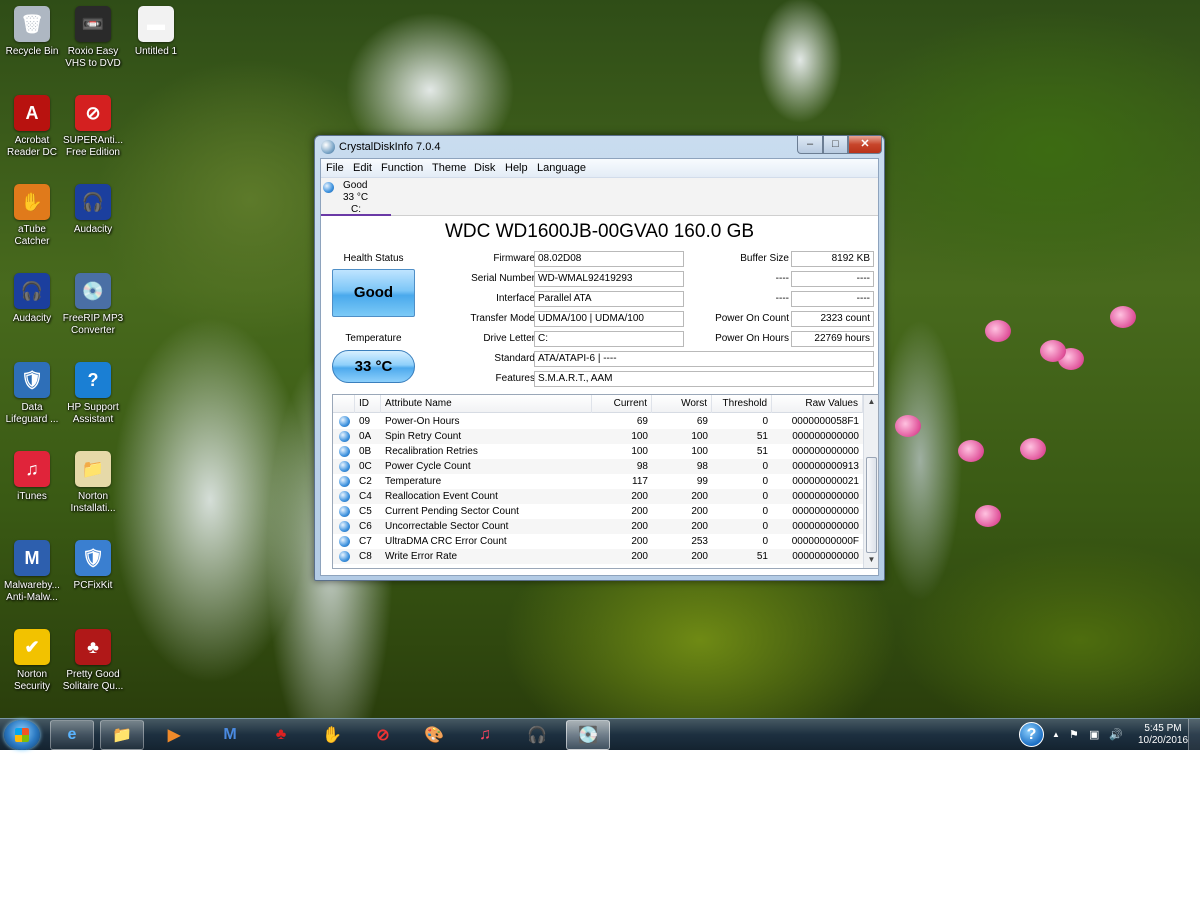 The height and width of the screenshot is (900, 1200). What do you see at coordinates (810, 145) in the screenshot?
I see `minimize-button: –` at bounding box center [810, 145].